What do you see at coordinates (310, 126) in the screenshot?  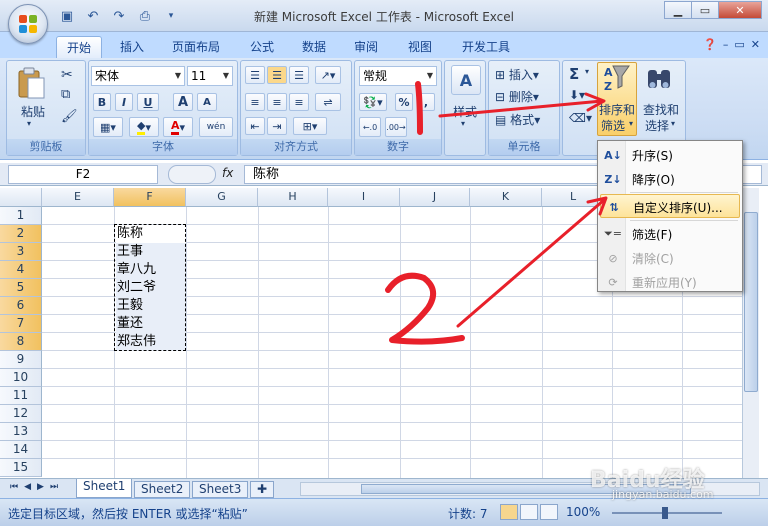 I see `merge-center-button: ⊞▾` at bounding box center [310, 126].